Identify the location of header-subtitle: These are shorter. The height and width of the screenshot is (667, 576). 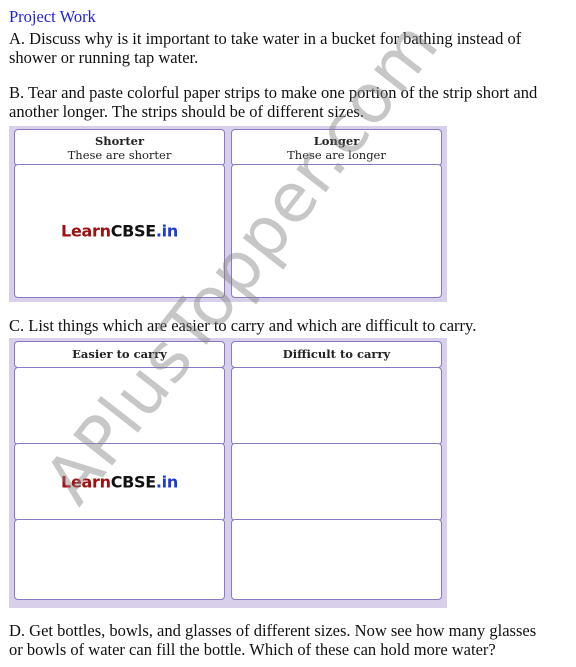
(119, 155).